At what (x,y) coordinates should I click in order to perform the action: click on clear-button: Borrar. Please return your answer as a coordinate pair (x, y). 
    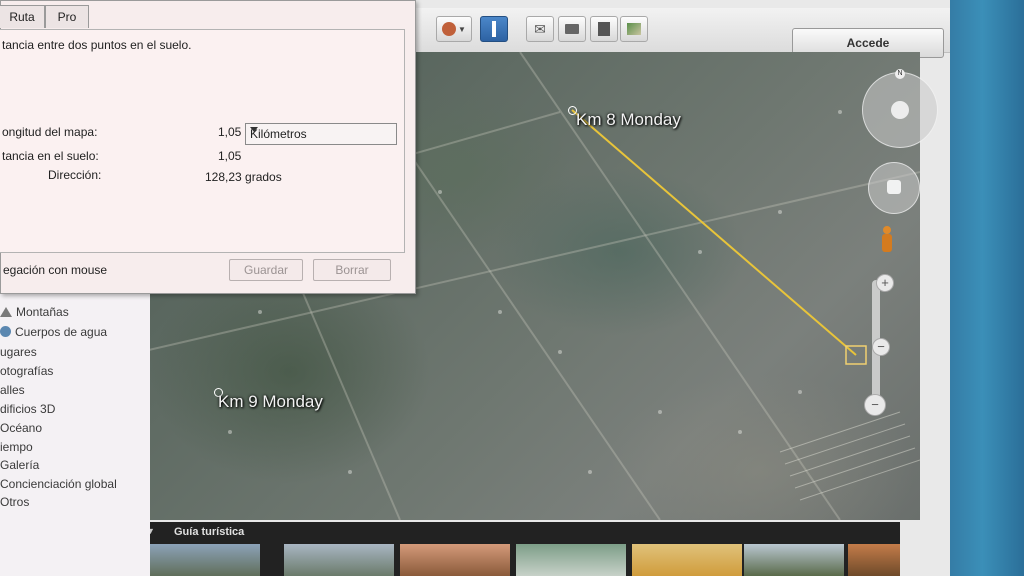
    Looking at the image, I should click on (352, 270).